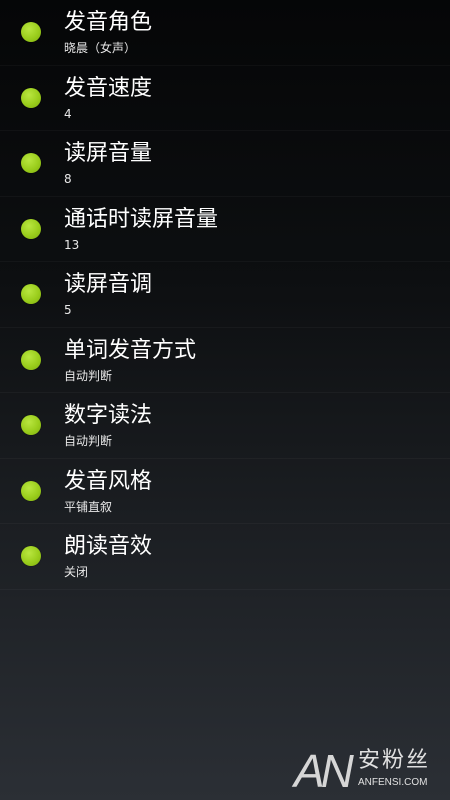 This screenshot has height=800, width=450. I want to click on watermark-logo: AN, so click(324, 771).